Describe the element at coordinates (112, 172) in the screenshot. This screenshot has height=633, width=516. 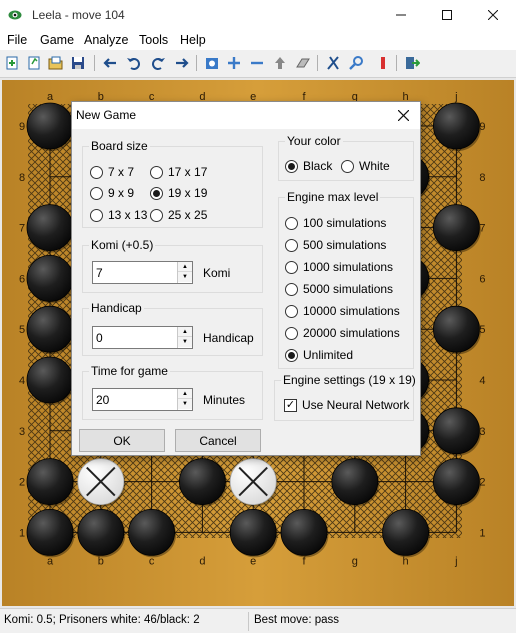
I see `radio-board-7x7: 7 x 7` at that location.